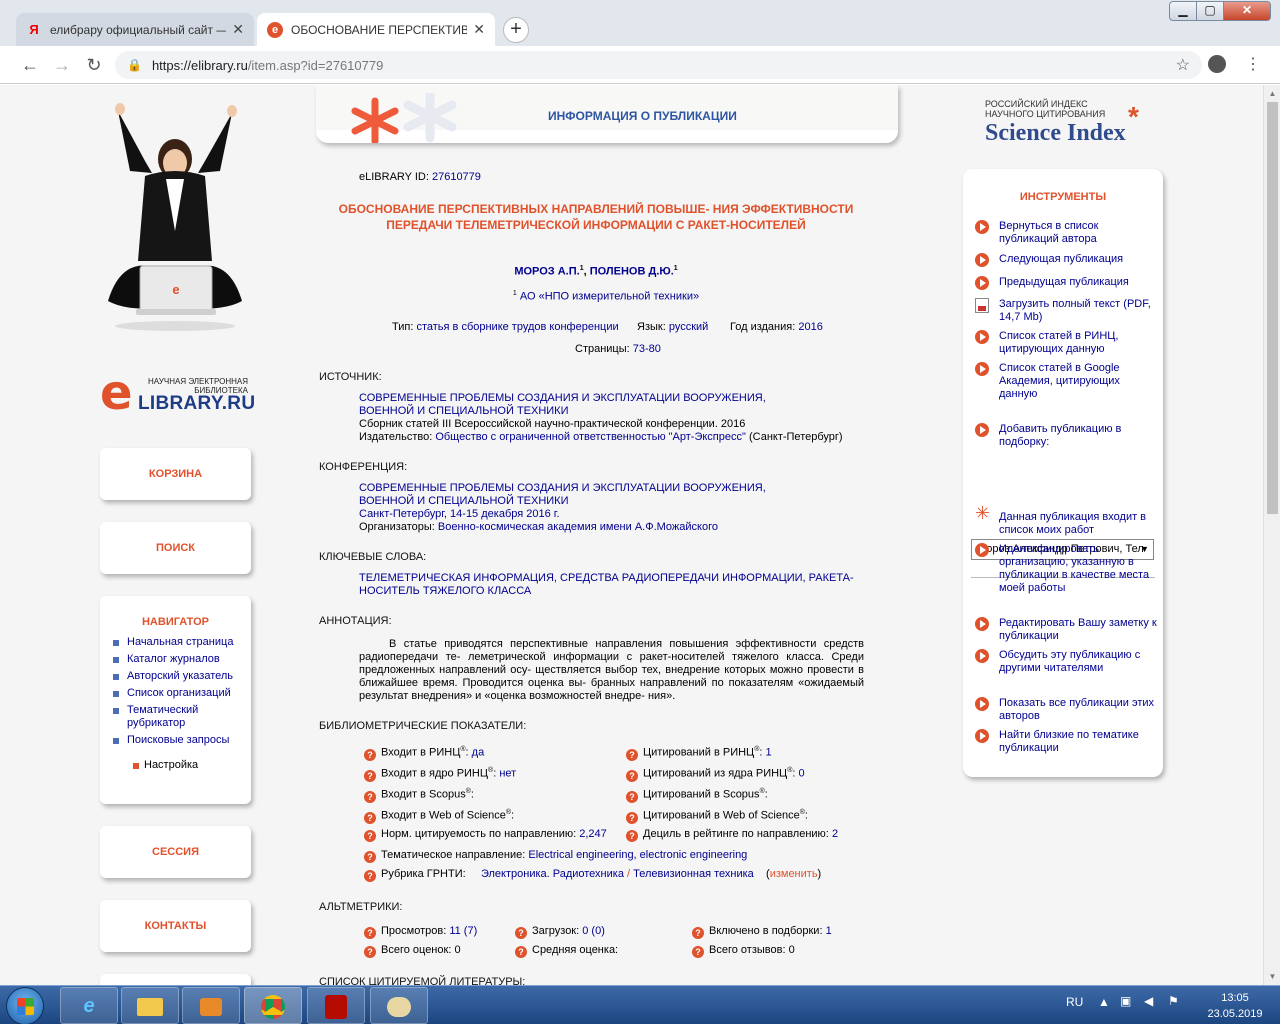  What do you see at coordinates (1271, 535) in the screenshot?
I see `vertical-scrollbar: ▲ ▼` at bounding box center [1271, 535].